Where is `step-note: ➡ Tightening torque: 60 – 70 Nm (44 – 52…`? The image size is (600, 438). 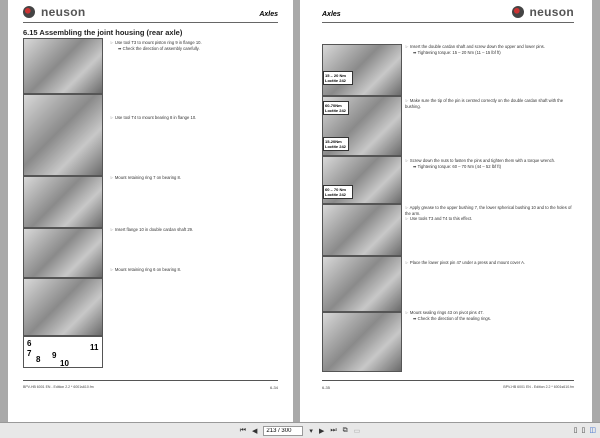
step-note: ➡ Tightening torque: 60 – 70 Nm (44 – 52… is located at coordinates (457, 166).